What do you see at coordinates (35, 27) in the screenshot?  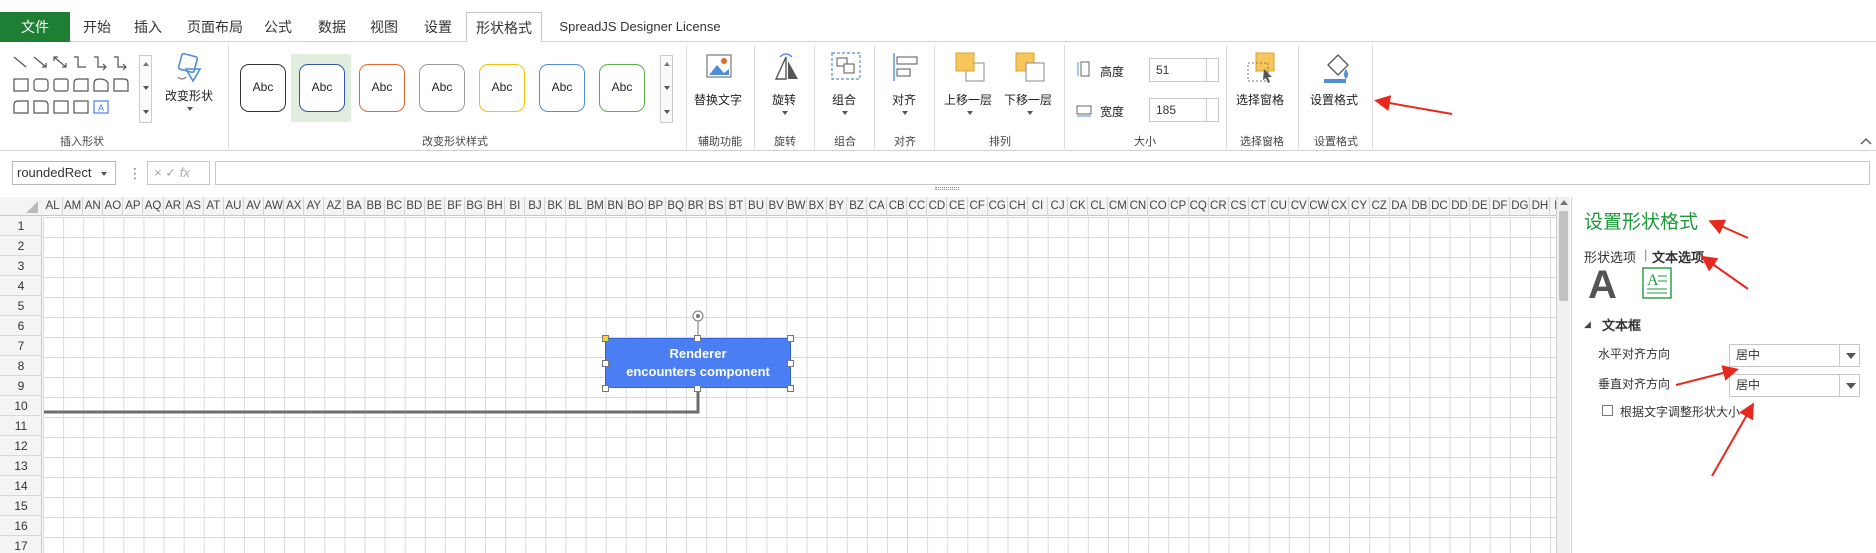 I see `tab-file: 文件` at bounding box center [35, 27].